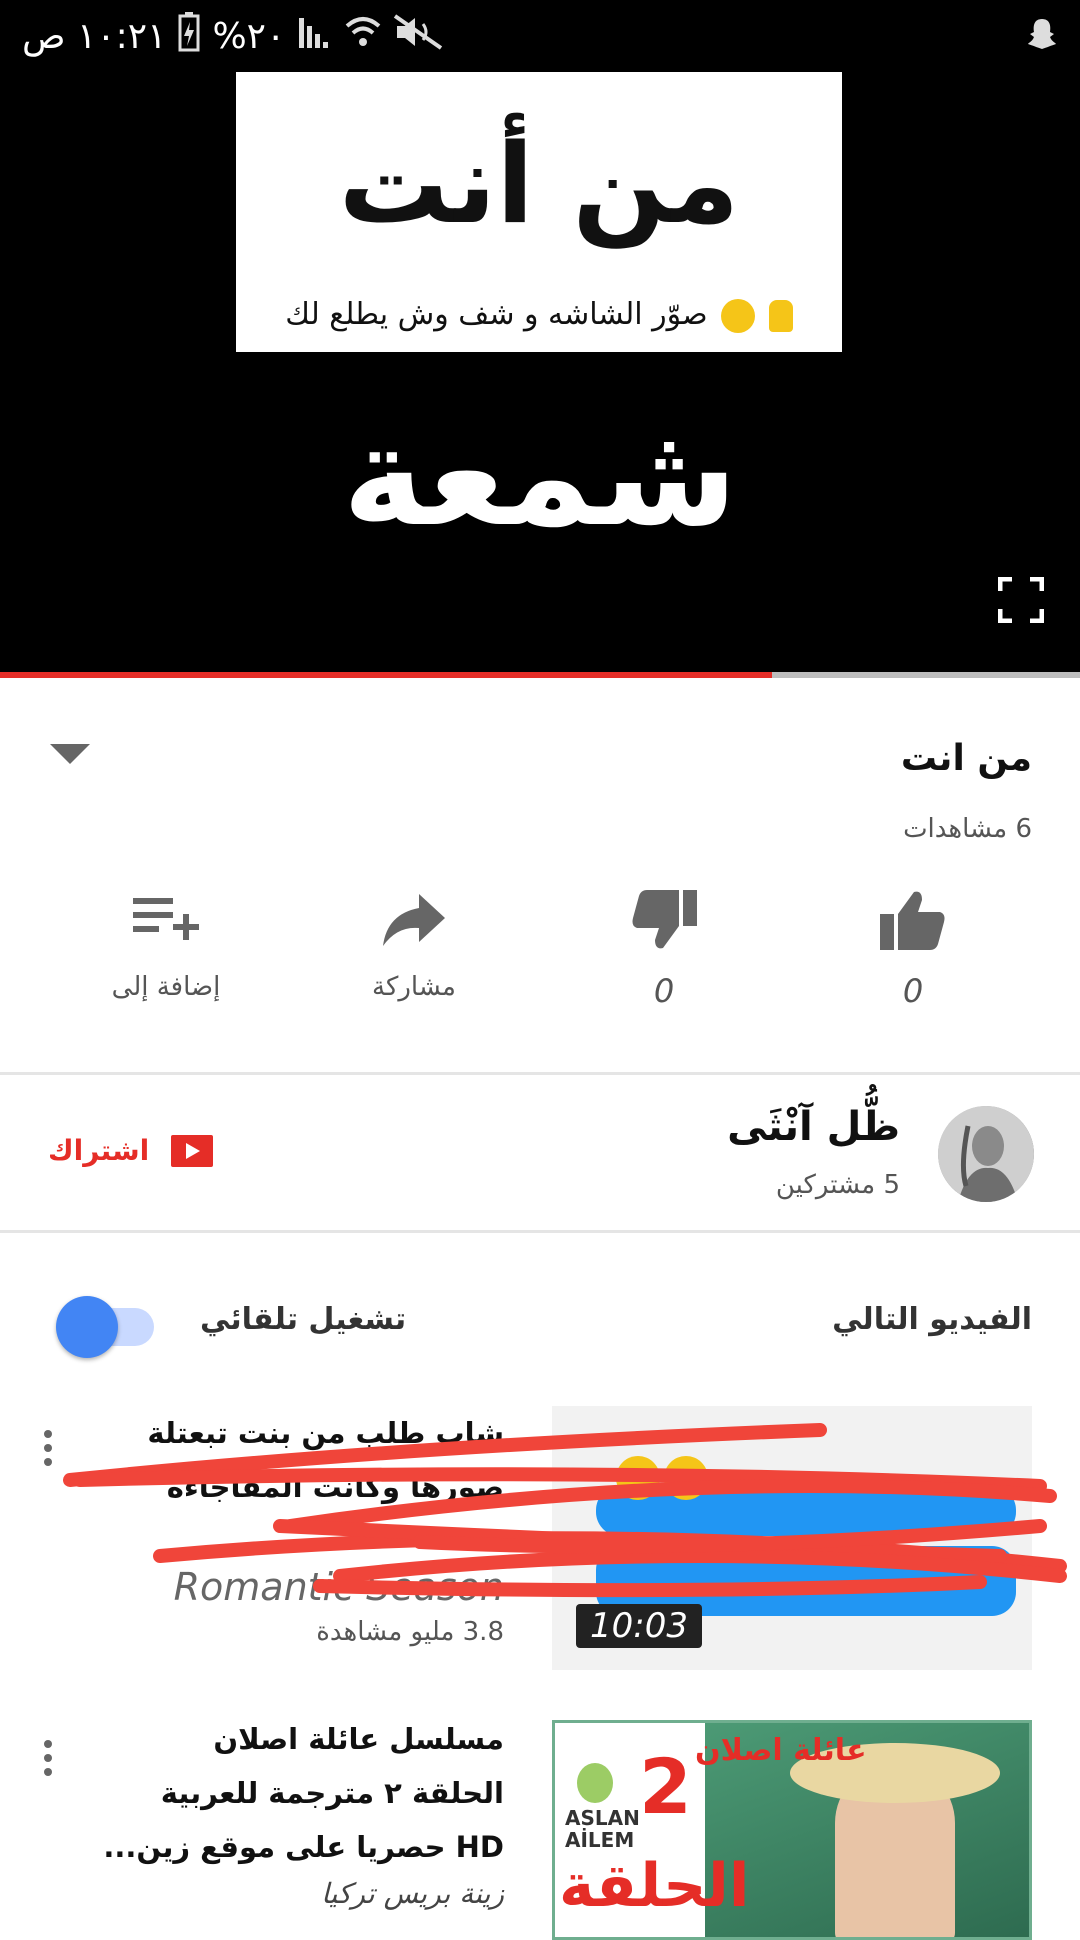  Describe the element at coordinates (49, 1761) in the screenshot. I see `more-options-icon` at that location.